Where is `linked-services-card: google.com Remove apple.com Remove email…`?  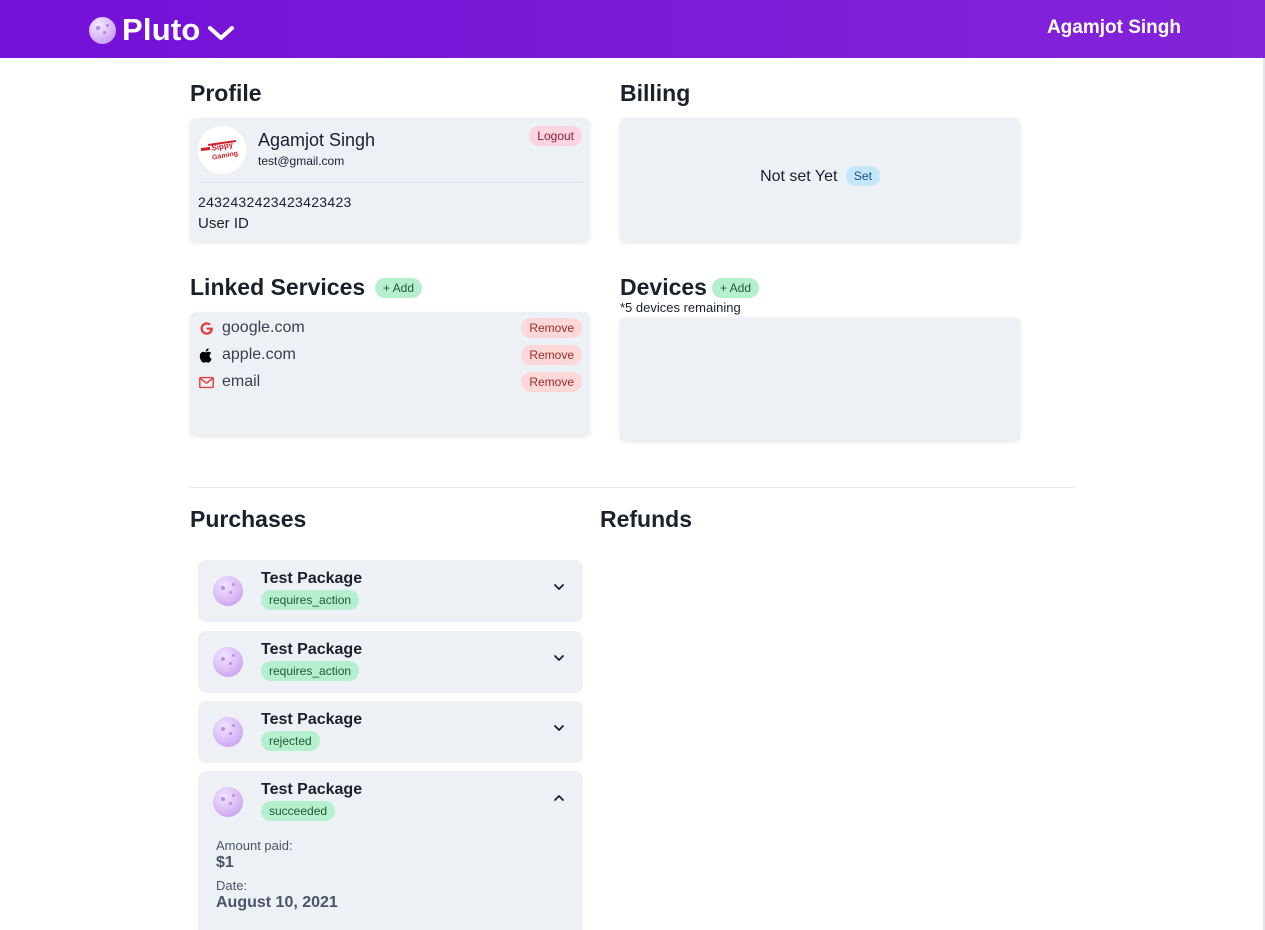
linked-services-card: google.com Remove apple.com Remove email… is located at coordinates (390, 373).